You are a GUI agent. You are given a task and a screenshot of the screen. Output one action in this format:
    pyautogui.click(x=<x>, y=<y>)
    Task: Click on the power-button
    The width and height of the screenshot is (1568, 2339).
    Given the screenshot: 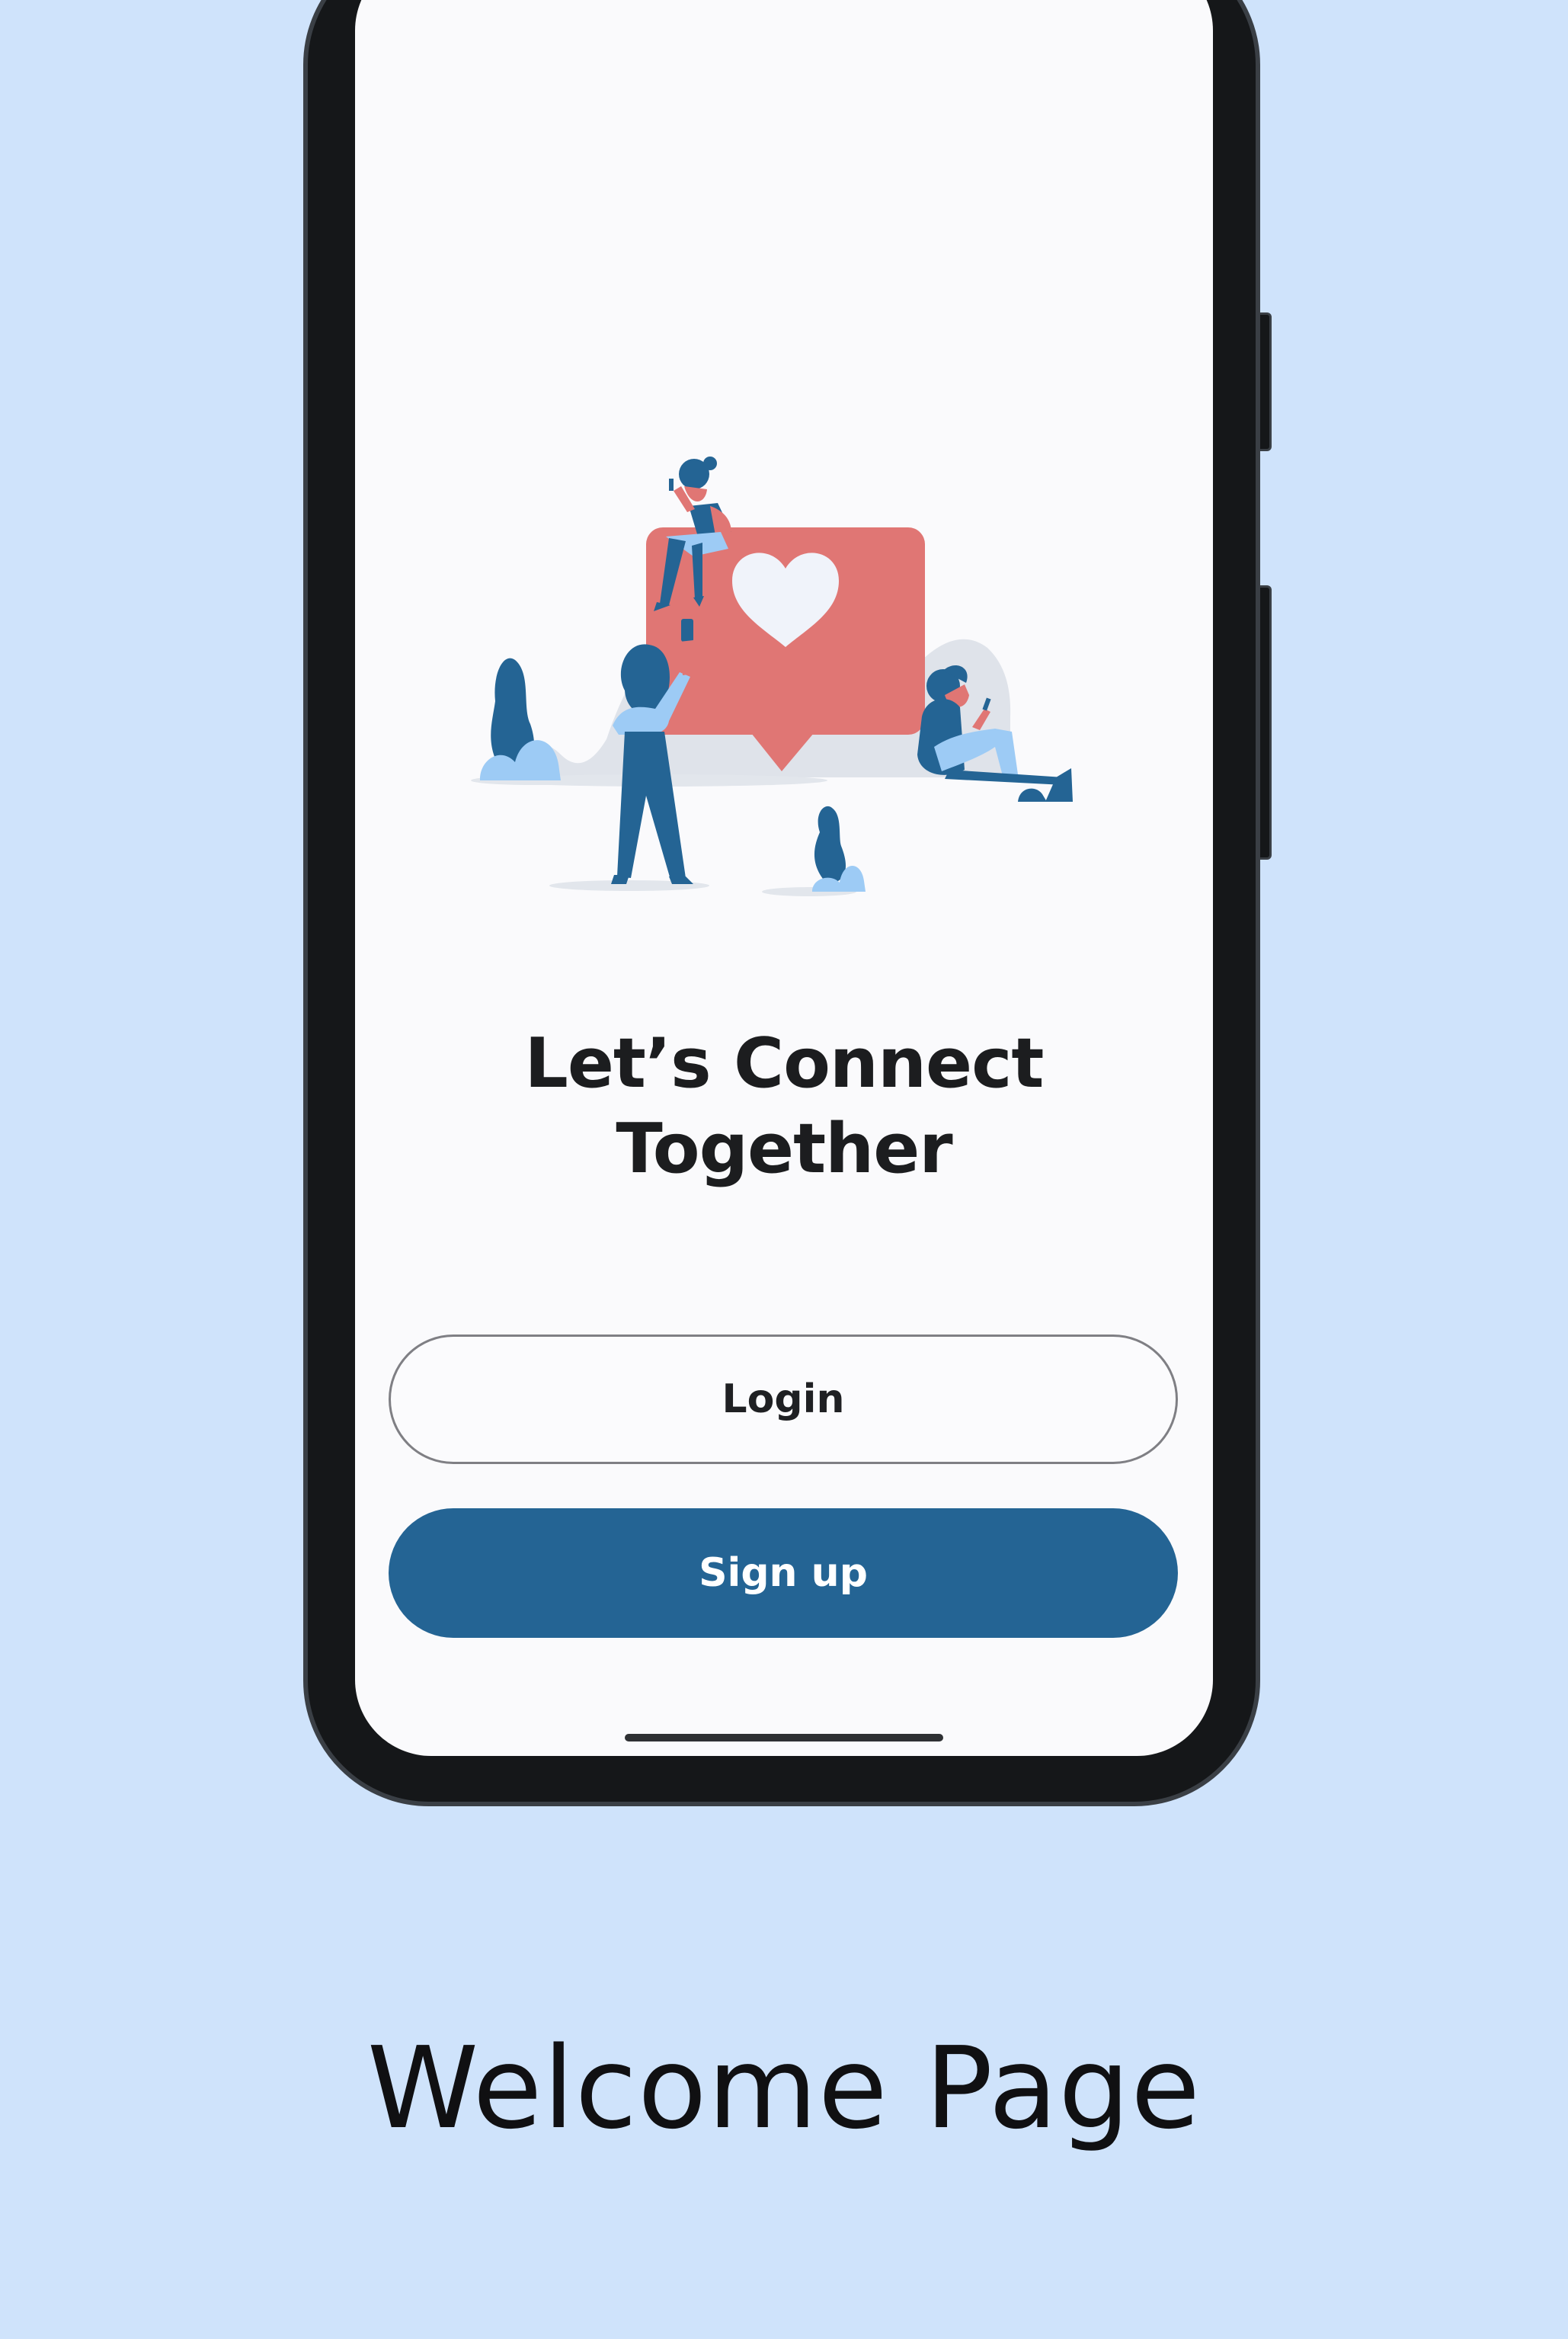 What is the action you would take?
    pyautogui.click(x=1265, y=722)
    